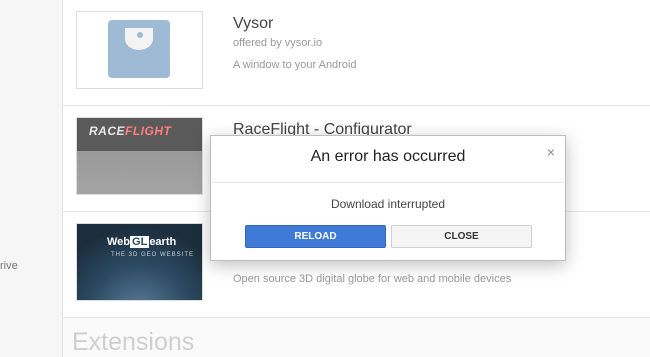 This screenshot has width=650, height=357. What do you see at coordinates (461, 236) in the screenshot?
I see `close-button: CLOSE` at bounding box center [461, 236].